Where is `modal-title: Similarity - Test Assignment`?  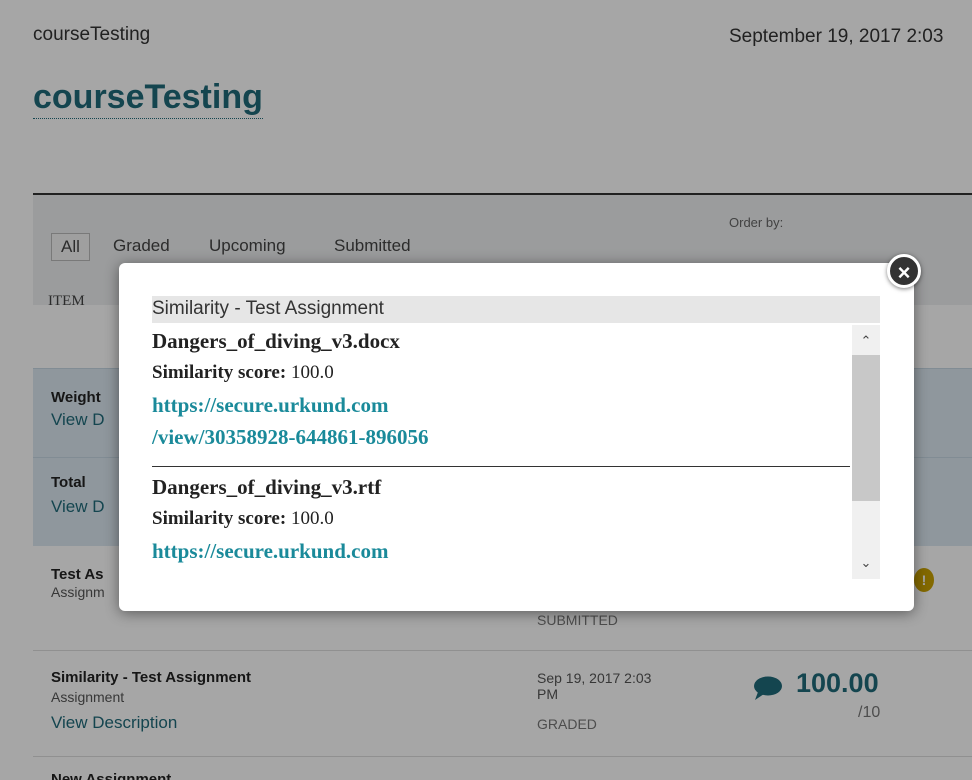 modal-title: Similarity - Test Assignment is located at coordinates (268, 308).